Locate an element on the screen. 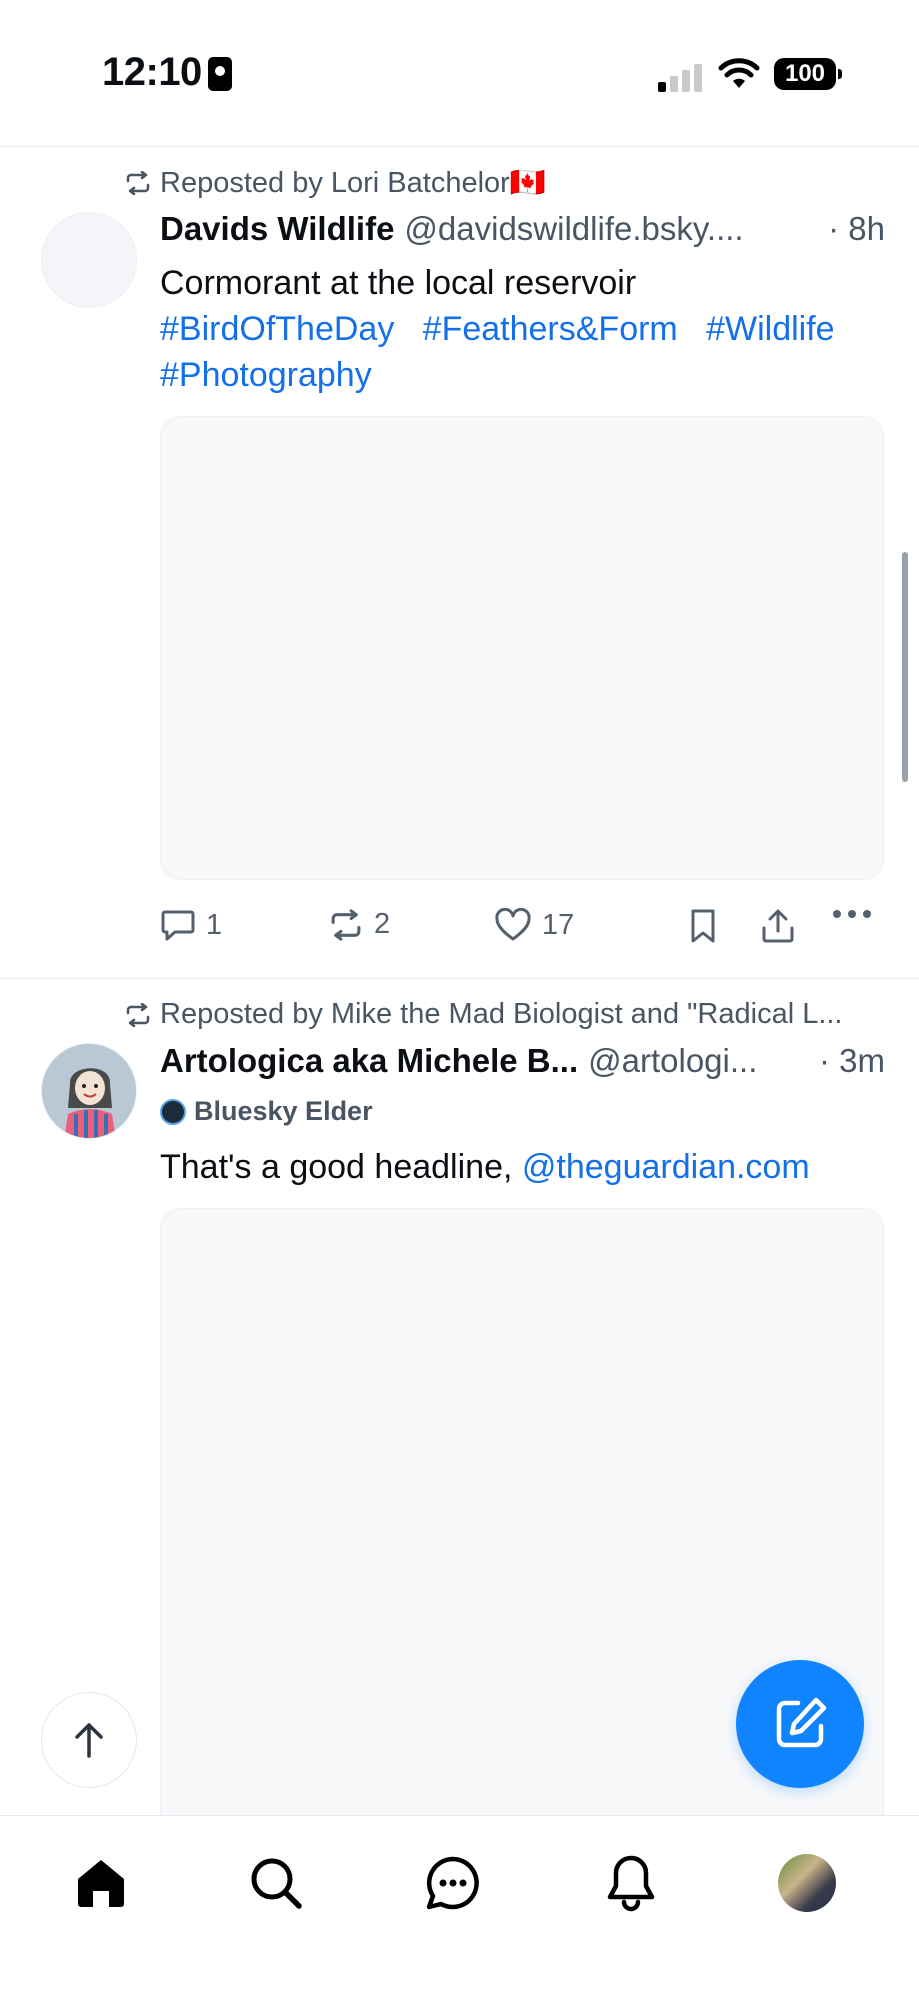 This screenshot has width=919, height=2000. search-icon is located at coordinates (276, 1883).